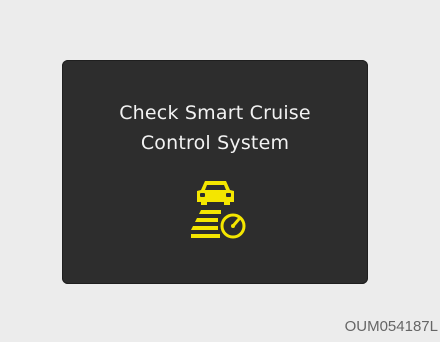  I want to click on smart-cruise-control-warning-icon, so click(218, 210).